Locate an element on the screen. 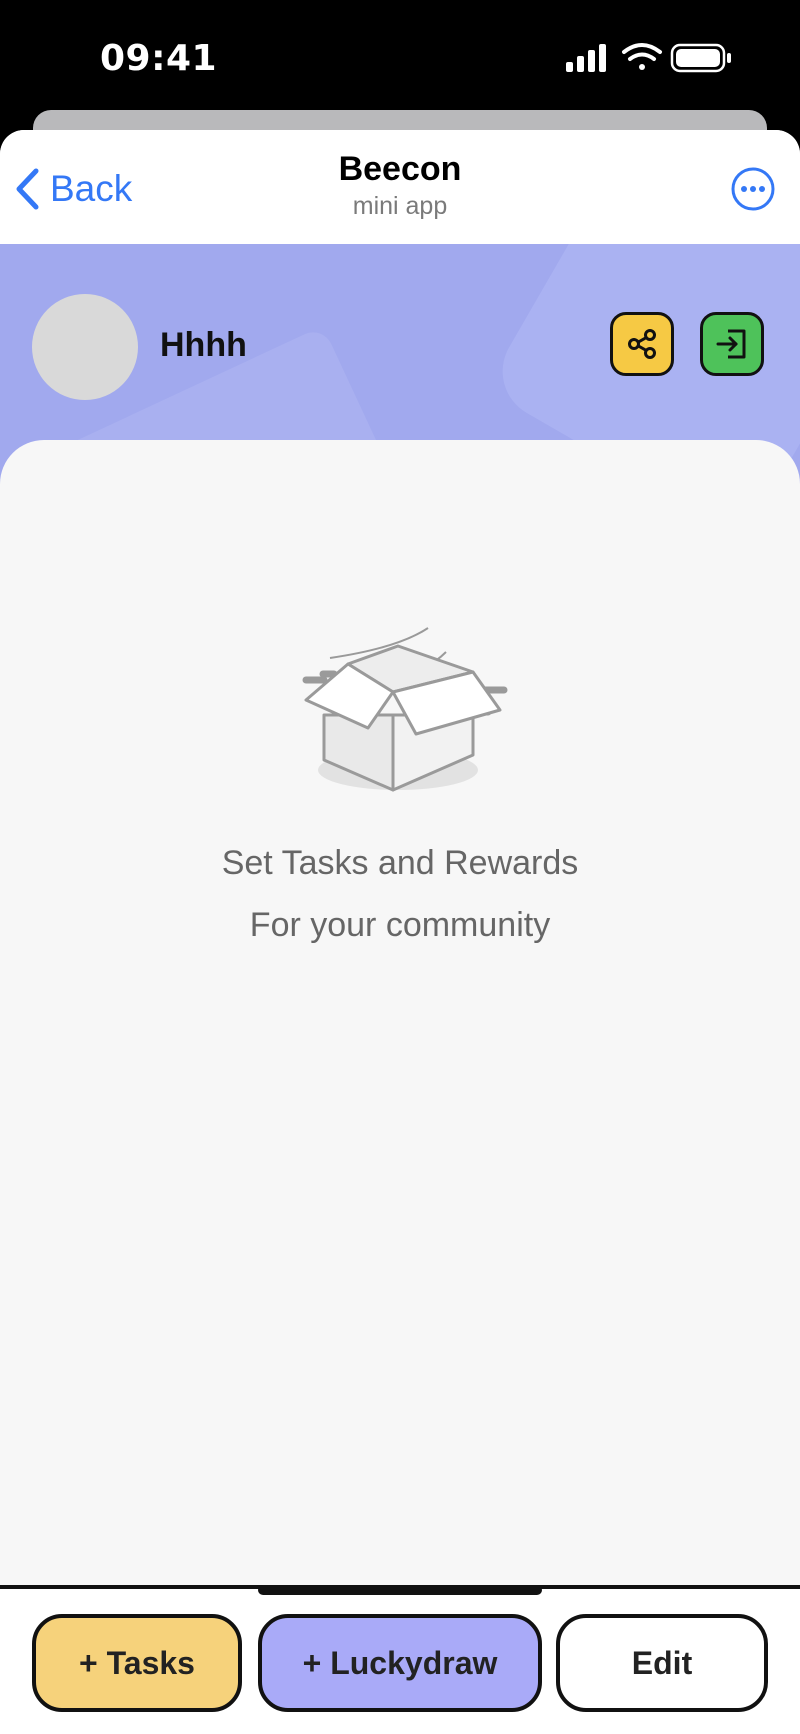 Image resolution: width=800 pixels, height=1734 pixels. signal-icon is located at coordinates (586, 58).